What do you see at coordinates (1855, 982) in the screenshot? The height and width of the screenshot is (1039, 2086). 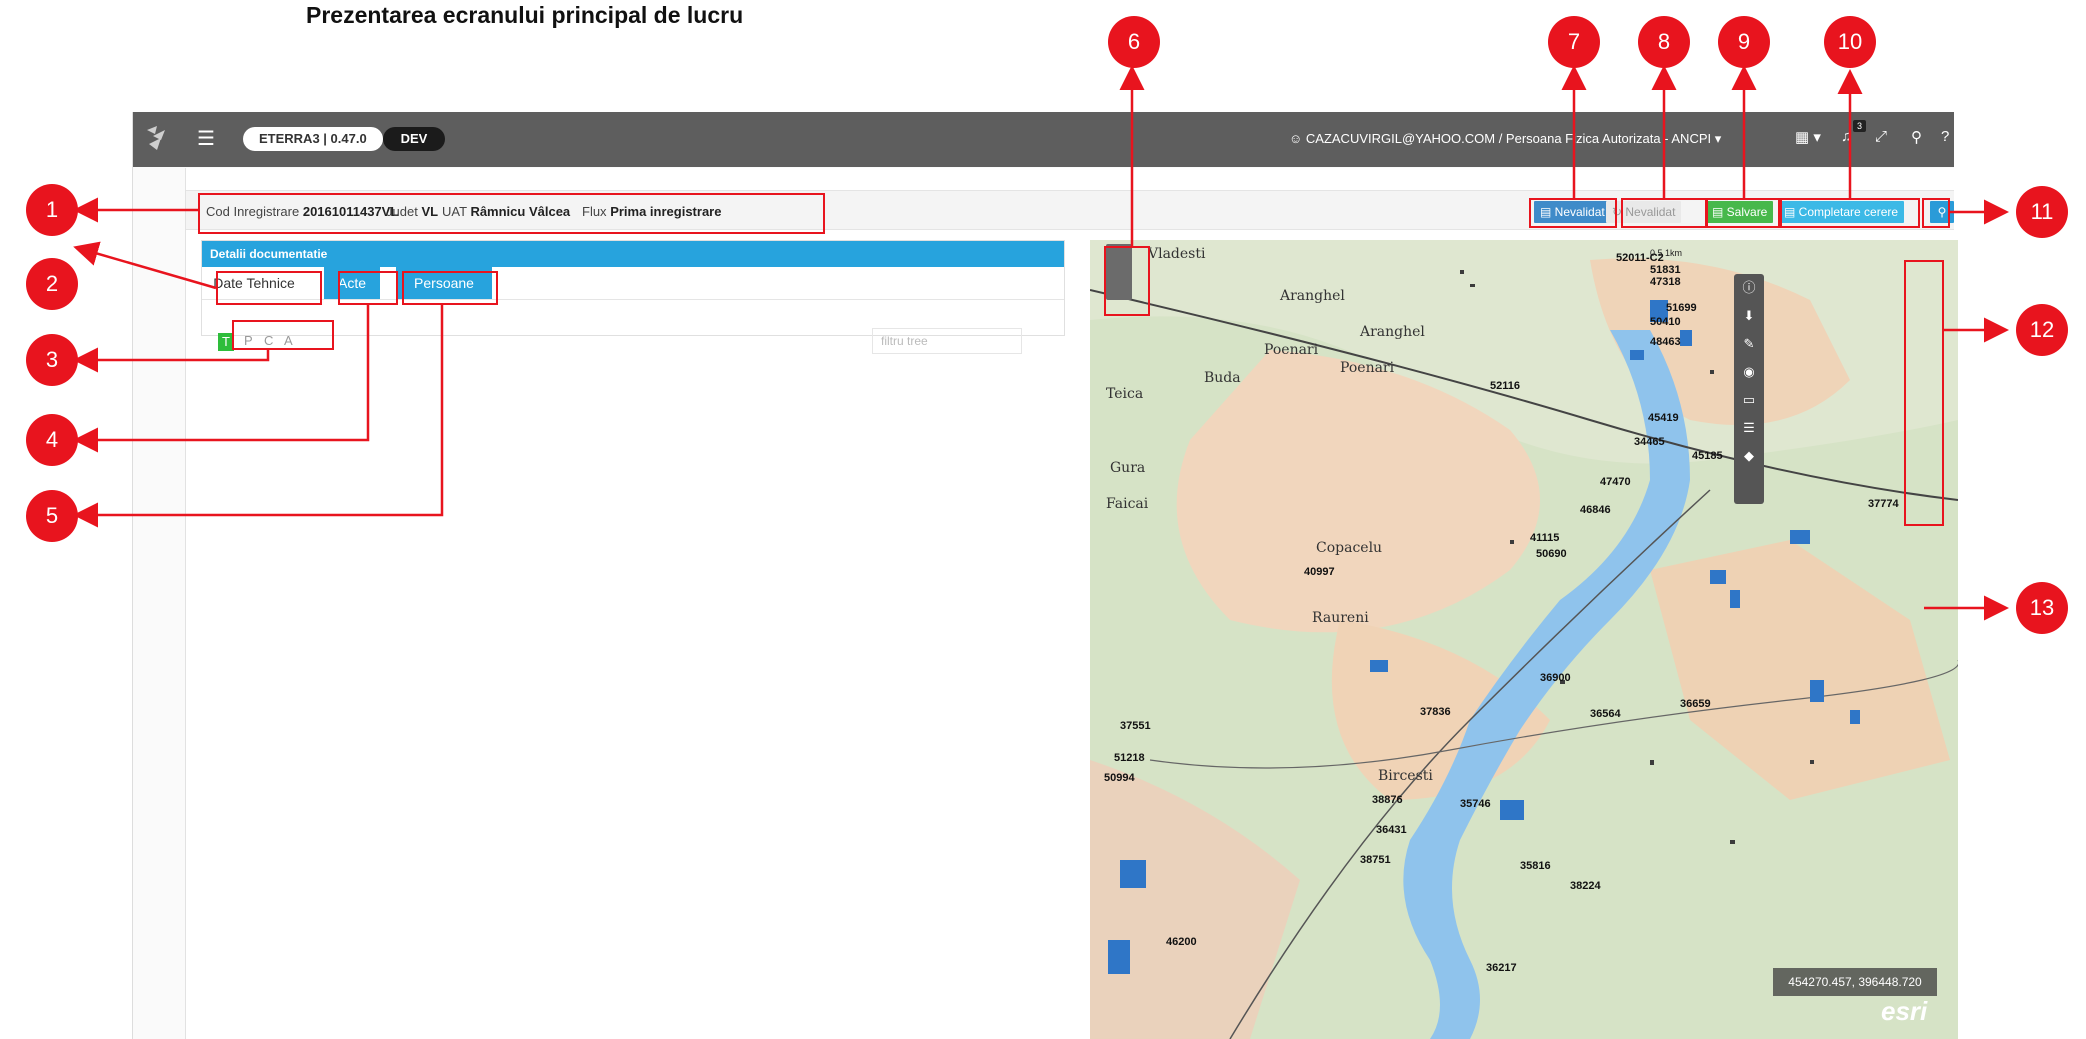 I see `coordinates-readout: 454270.457, 396448.720` at bounding box center [1855, 982].